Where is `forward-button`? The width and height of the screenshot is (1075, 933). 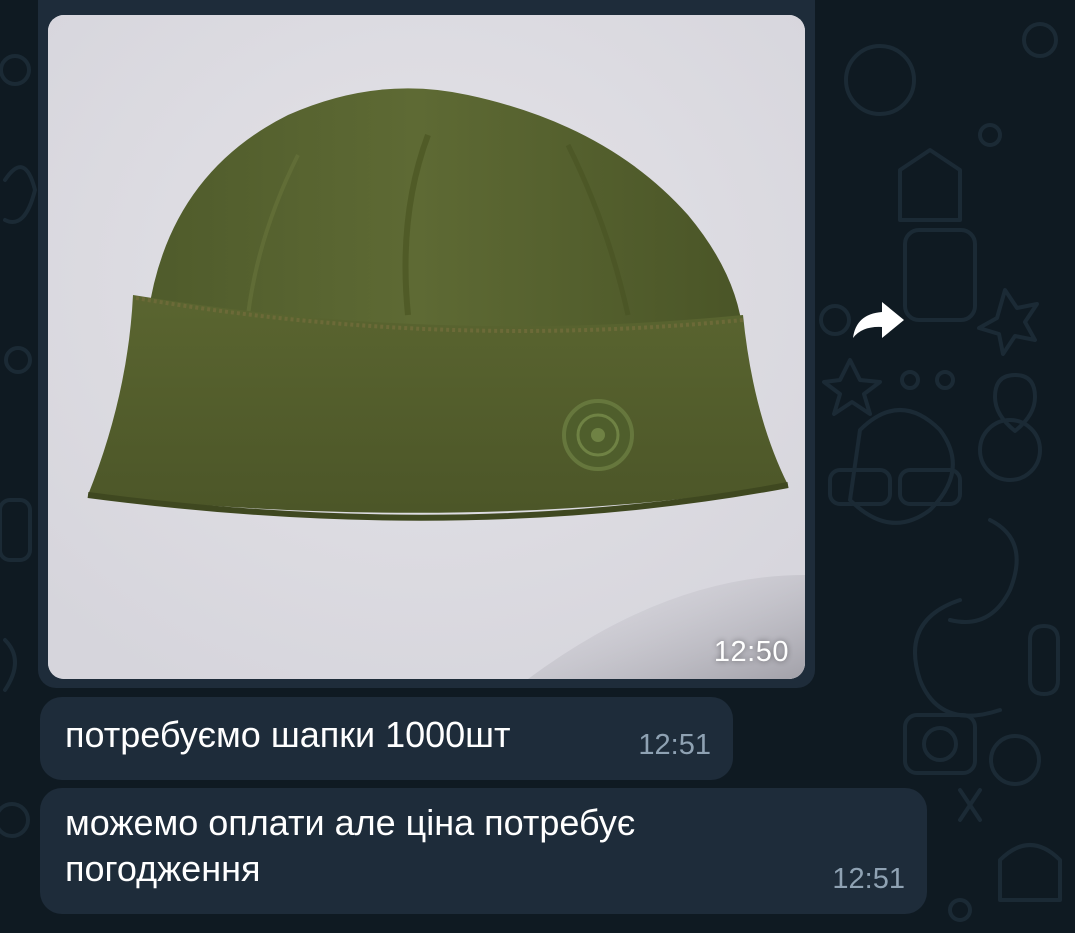
forward-button is located at coordinates (878, 320).